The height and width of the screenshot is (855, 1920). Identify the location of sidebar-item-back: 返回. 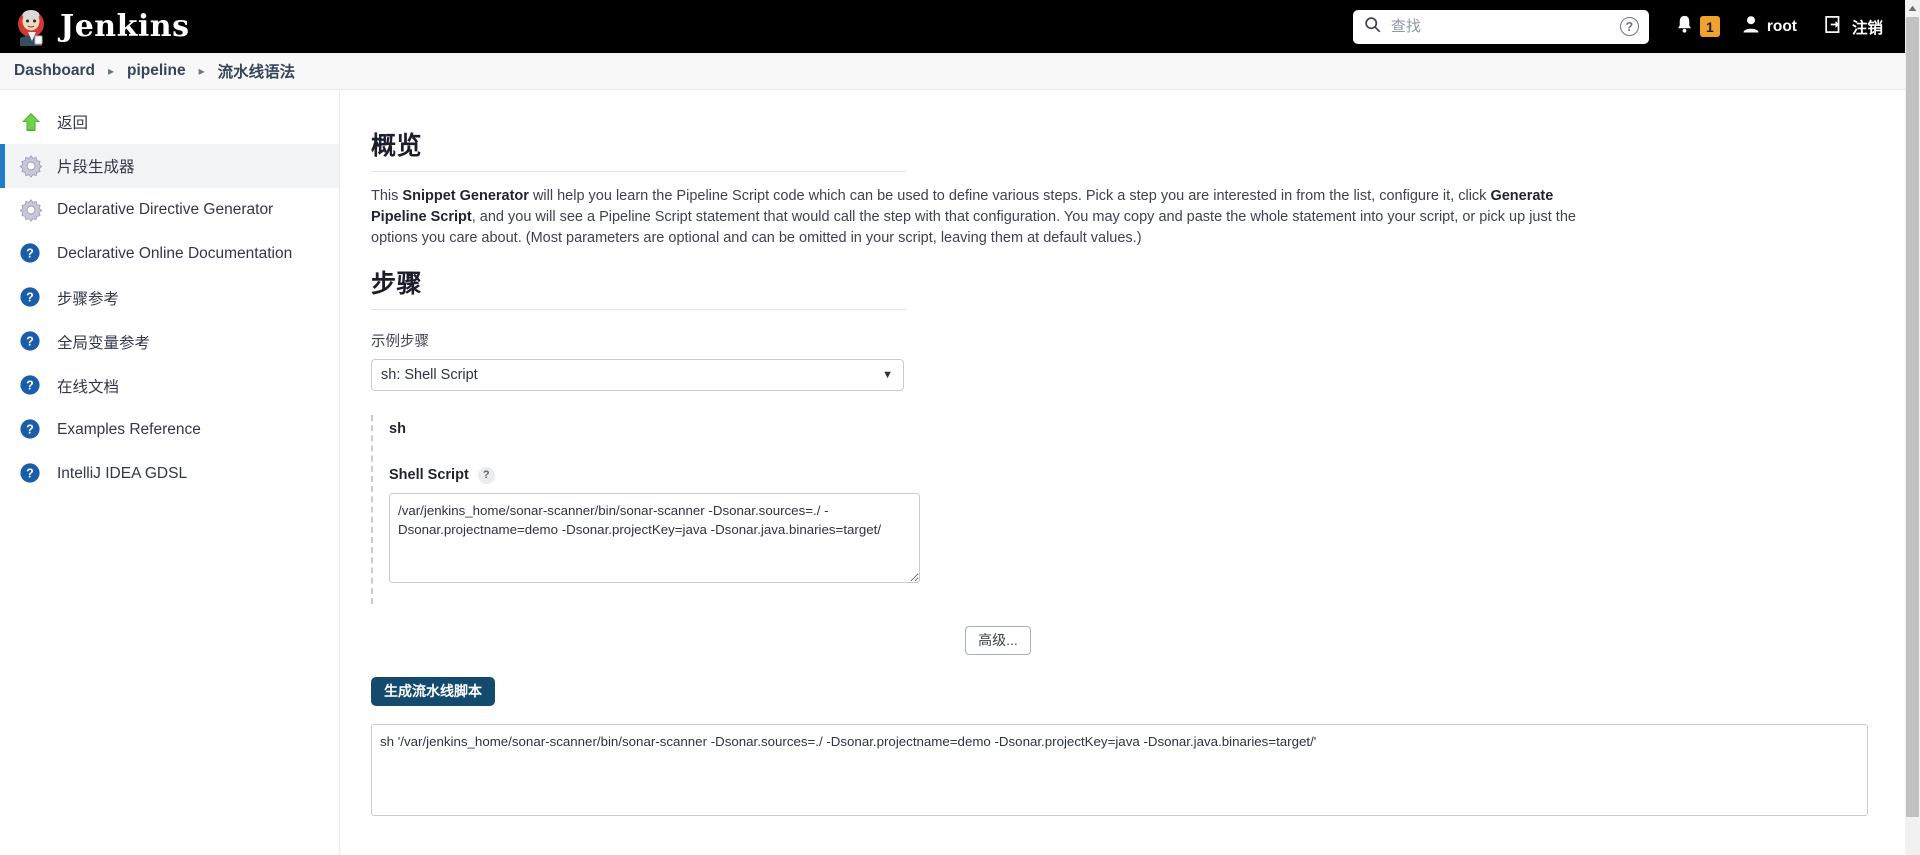
(169, 122).